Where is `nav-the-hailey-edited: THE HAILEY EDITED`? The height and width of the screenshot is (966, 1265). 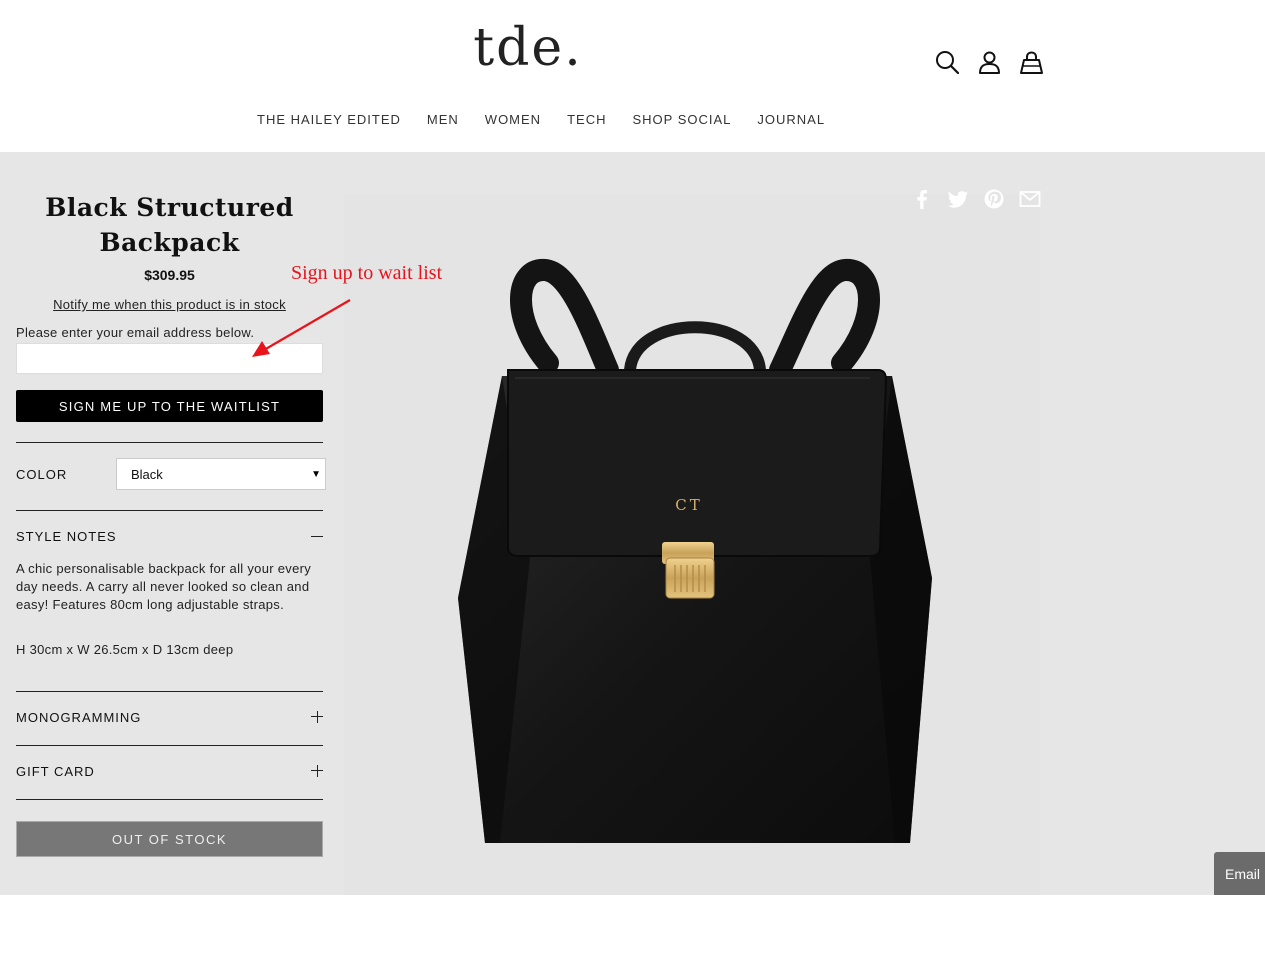
nav-the-hailey-edited: THE HAILEY EDITED is located at coordinates (329, 119).